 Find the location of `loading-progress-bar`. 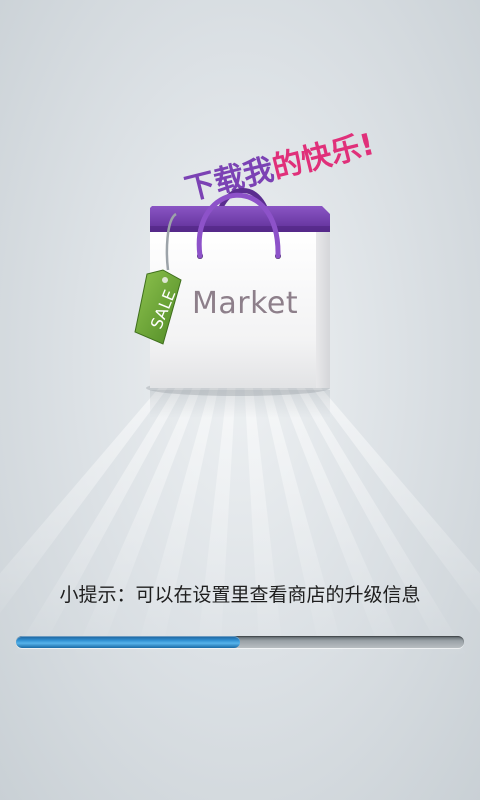

loading-progress-bar is located at coordinates (240, 642).